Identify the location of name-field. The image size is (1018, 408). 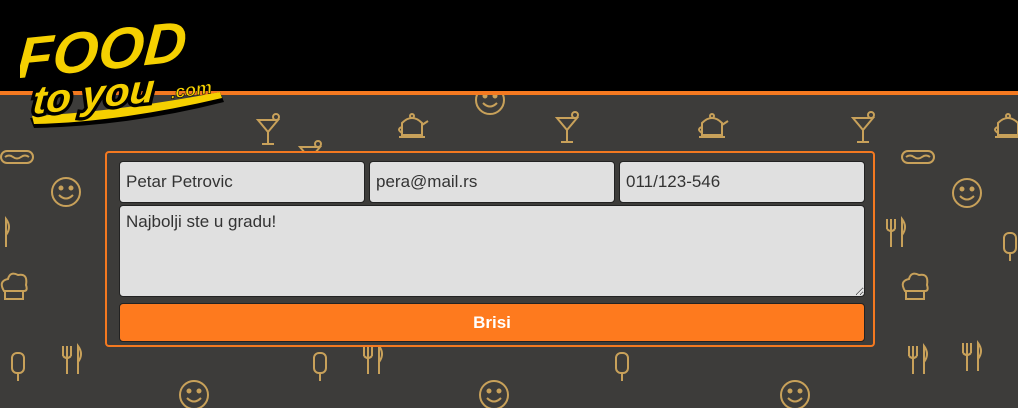
(242, 182).